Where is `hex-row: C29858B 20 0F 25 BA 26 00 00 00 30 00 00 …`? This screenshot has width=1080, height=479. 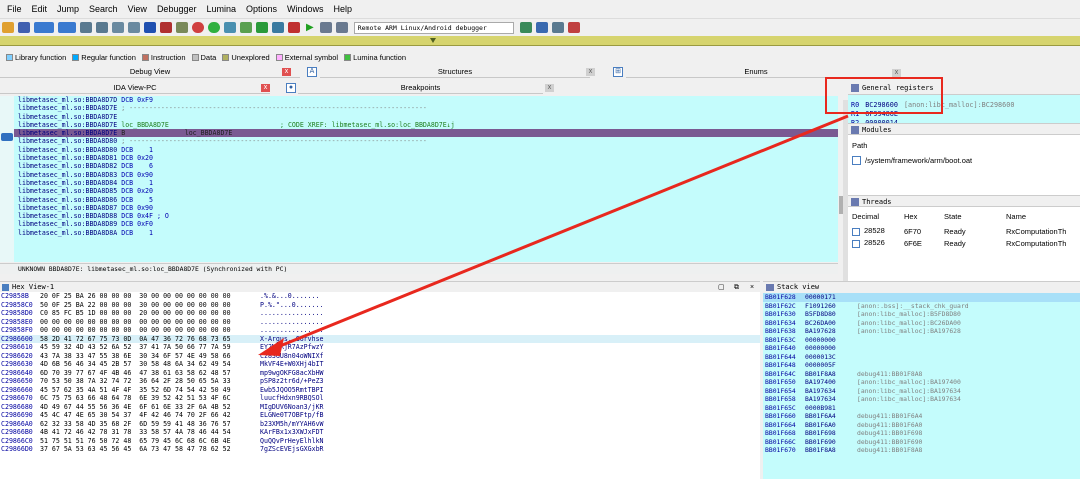
hex-row: C29858B 20 0F 25 BA 26 00 00 00 30 00 00 … is located at coordinates (380, 296).